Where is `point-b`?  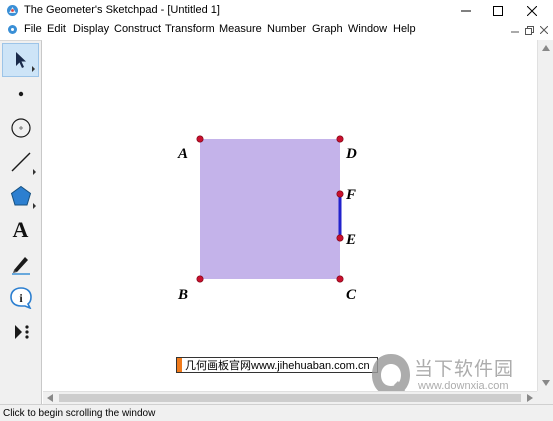 point-b is located at coordinates (200, 279).